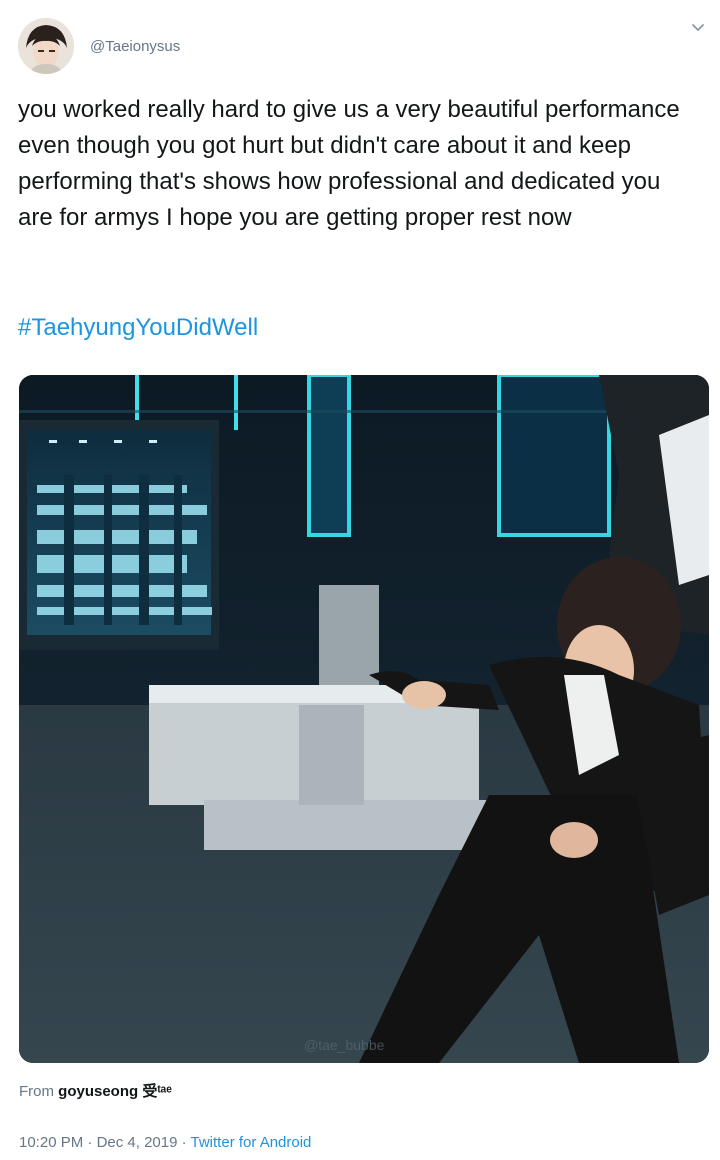 The height and width of the screenshot is (1160, 720). Describe the element at coordinates (115, 1091) in the screenshot. I see `source-user-link: goyuseong 受ᵗᵃᵉ` at that location.